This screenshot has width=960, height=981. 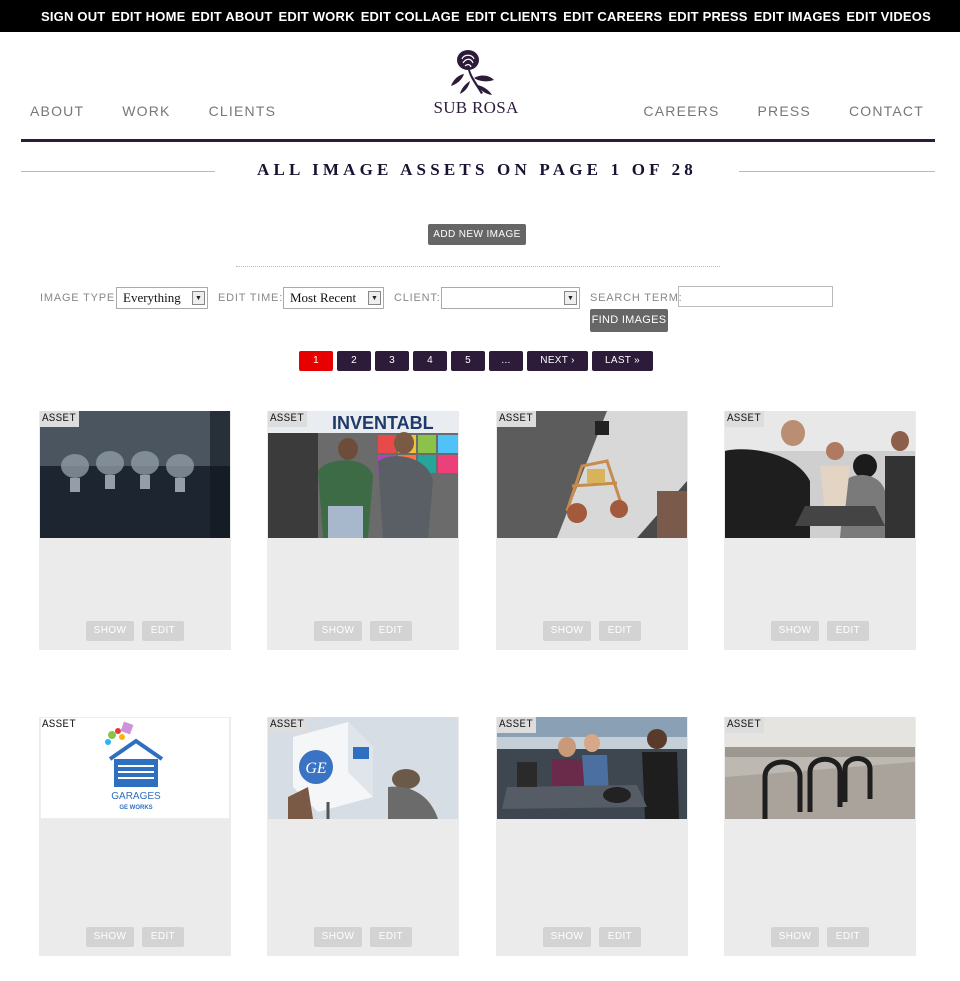 What do you see at coordinates (472, 72) in the screenshot?
I see `rose-icon` at bounding box center [472, 72].